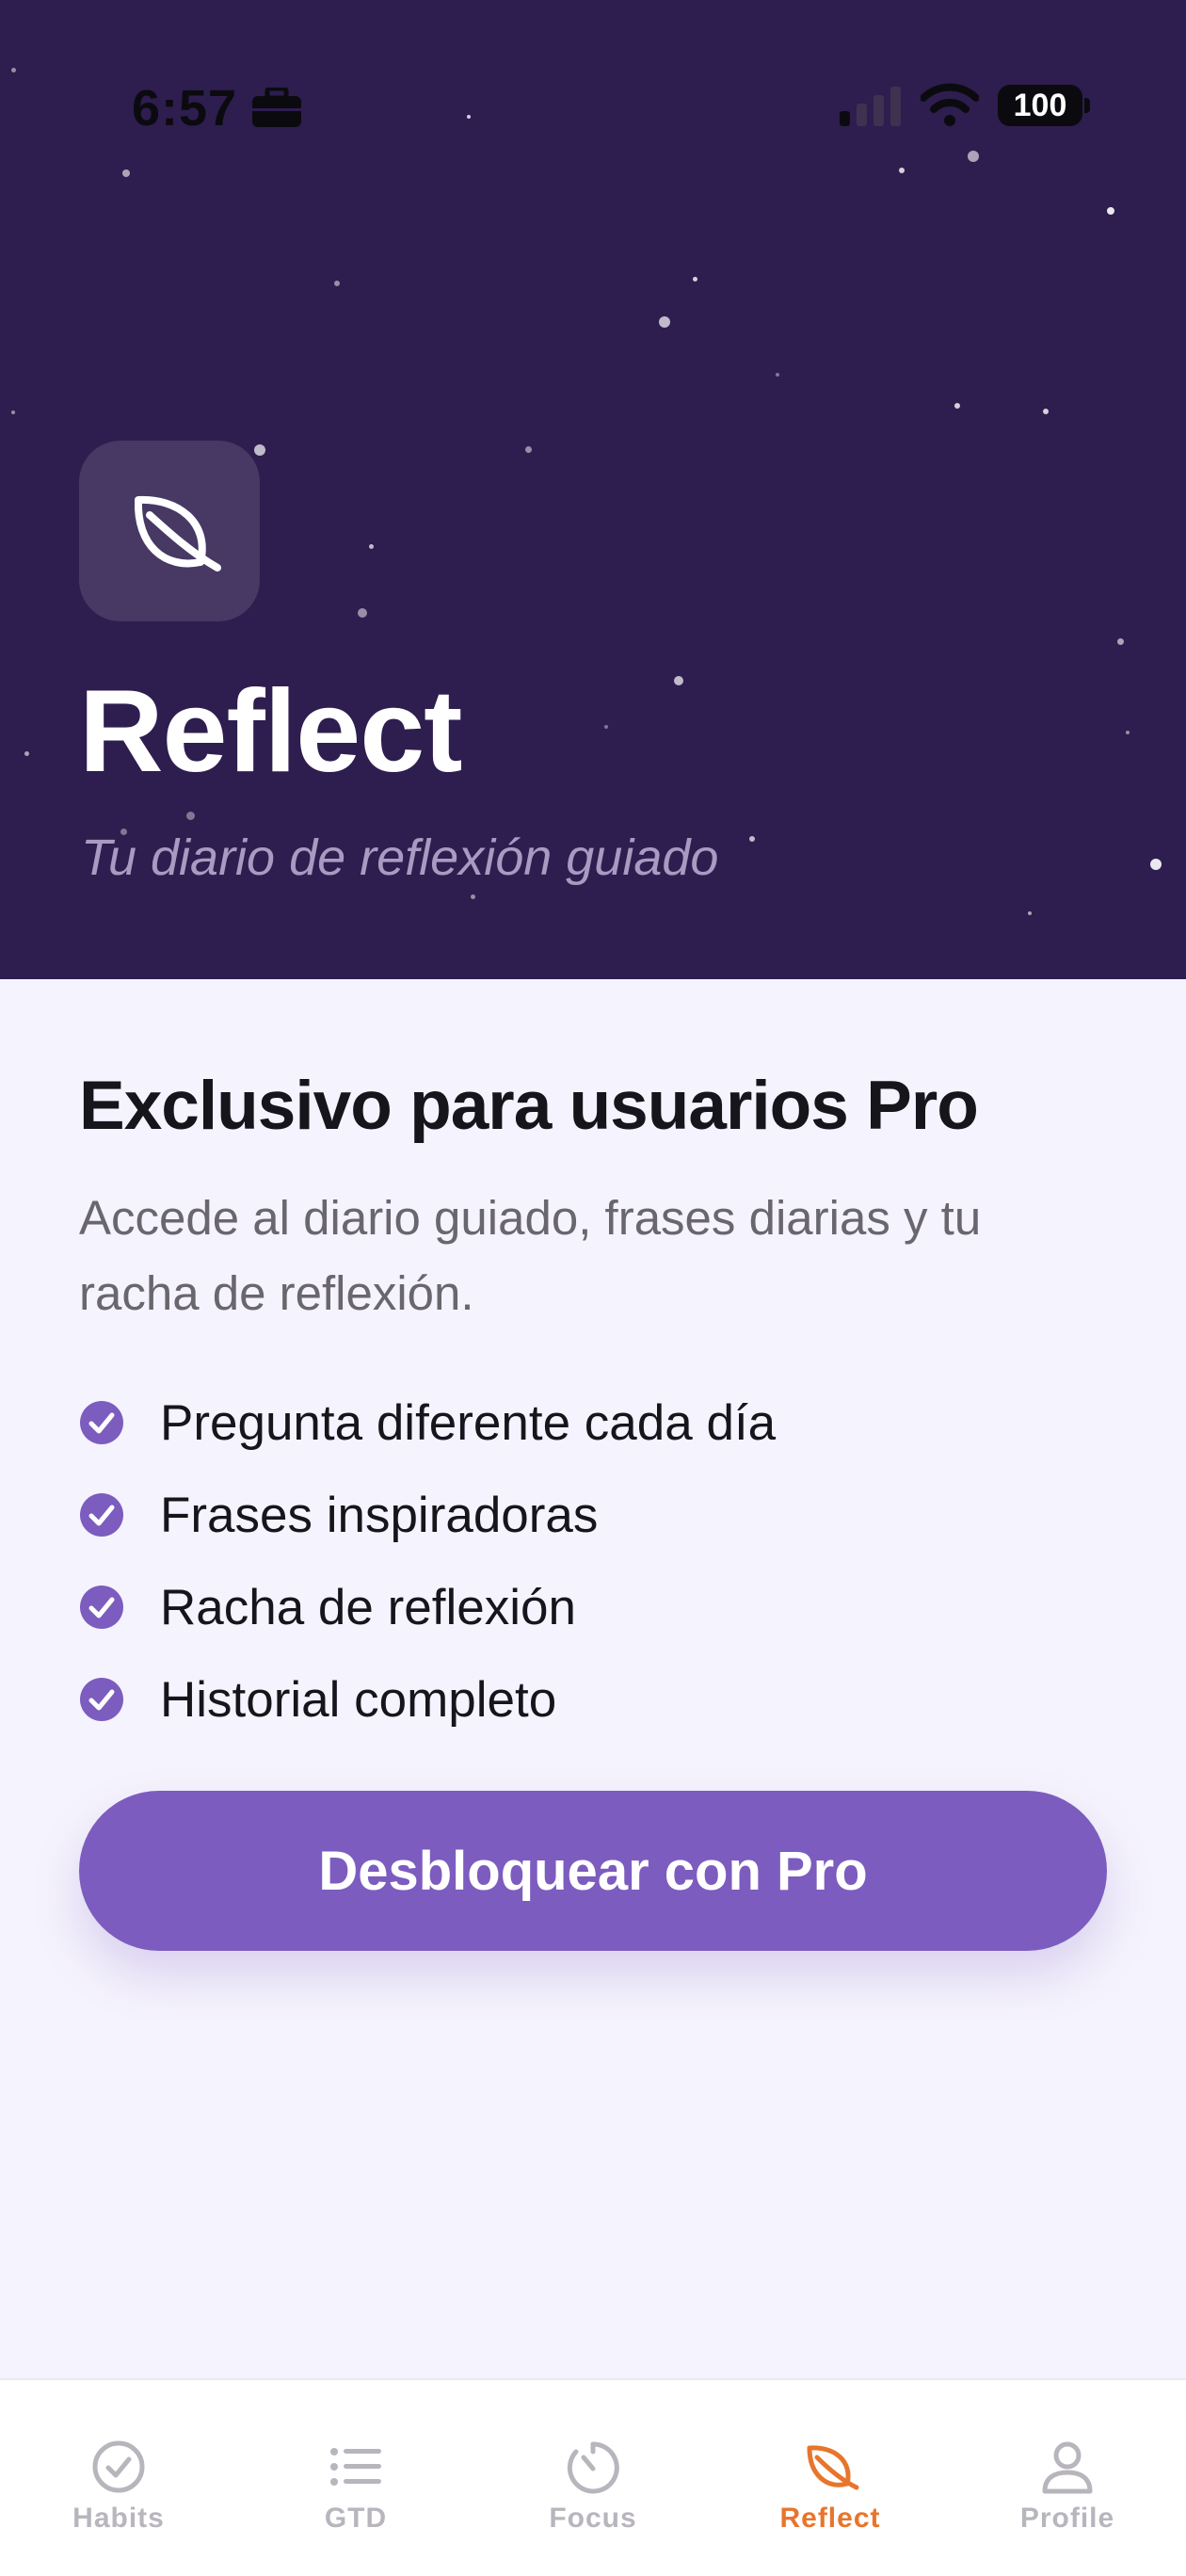 The image size is (1186, 2576). I want to click on feature-label: Pregunta diferente cada día, so click(468, 1422).